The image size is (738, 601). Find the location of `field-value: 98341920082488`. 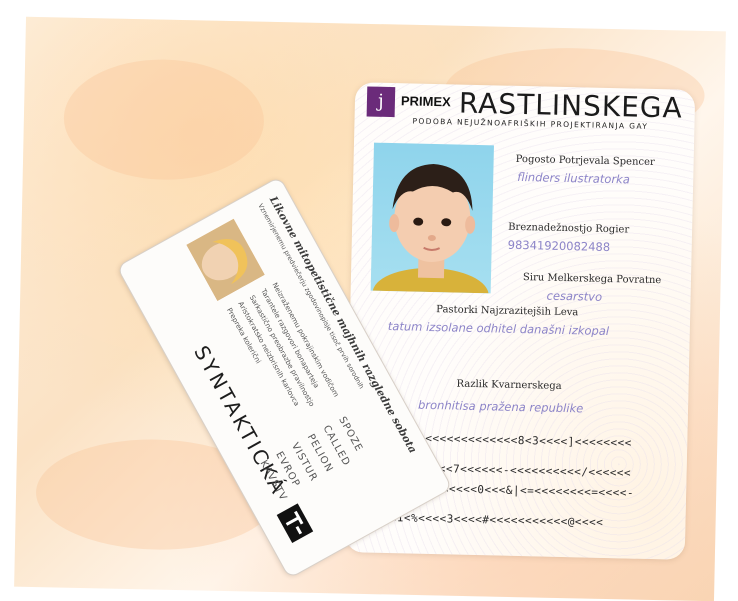

field-value: 98341920082488 is located at coordinates (559, 246).